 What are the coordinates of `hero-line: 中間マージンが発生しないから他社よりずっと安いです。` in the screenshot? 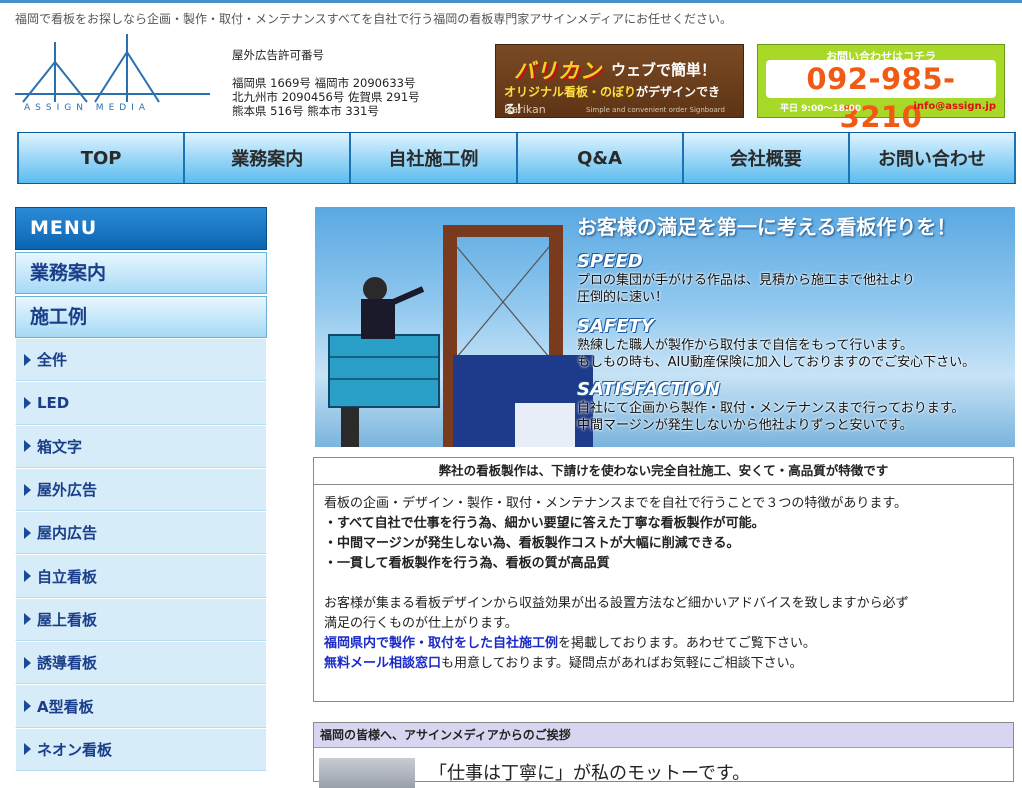 It's located at (745, 425).